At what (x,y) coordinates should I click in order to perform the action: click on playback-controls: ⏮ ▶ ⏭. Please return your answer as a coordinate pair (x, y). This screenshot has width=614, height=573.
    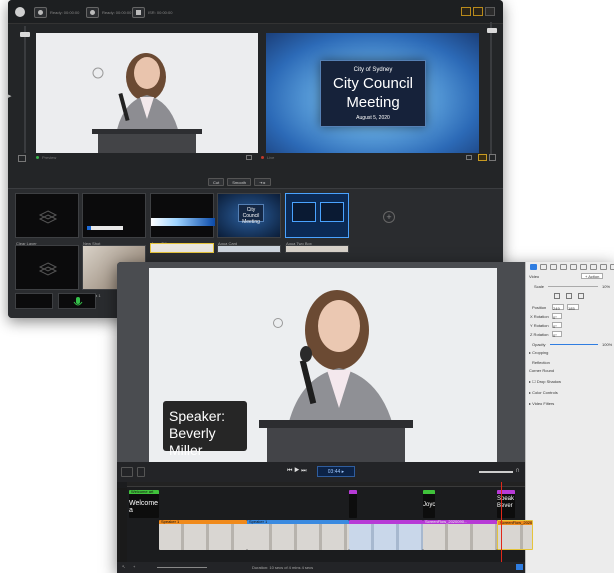
    Looking at the image, I should click on (297, 471).